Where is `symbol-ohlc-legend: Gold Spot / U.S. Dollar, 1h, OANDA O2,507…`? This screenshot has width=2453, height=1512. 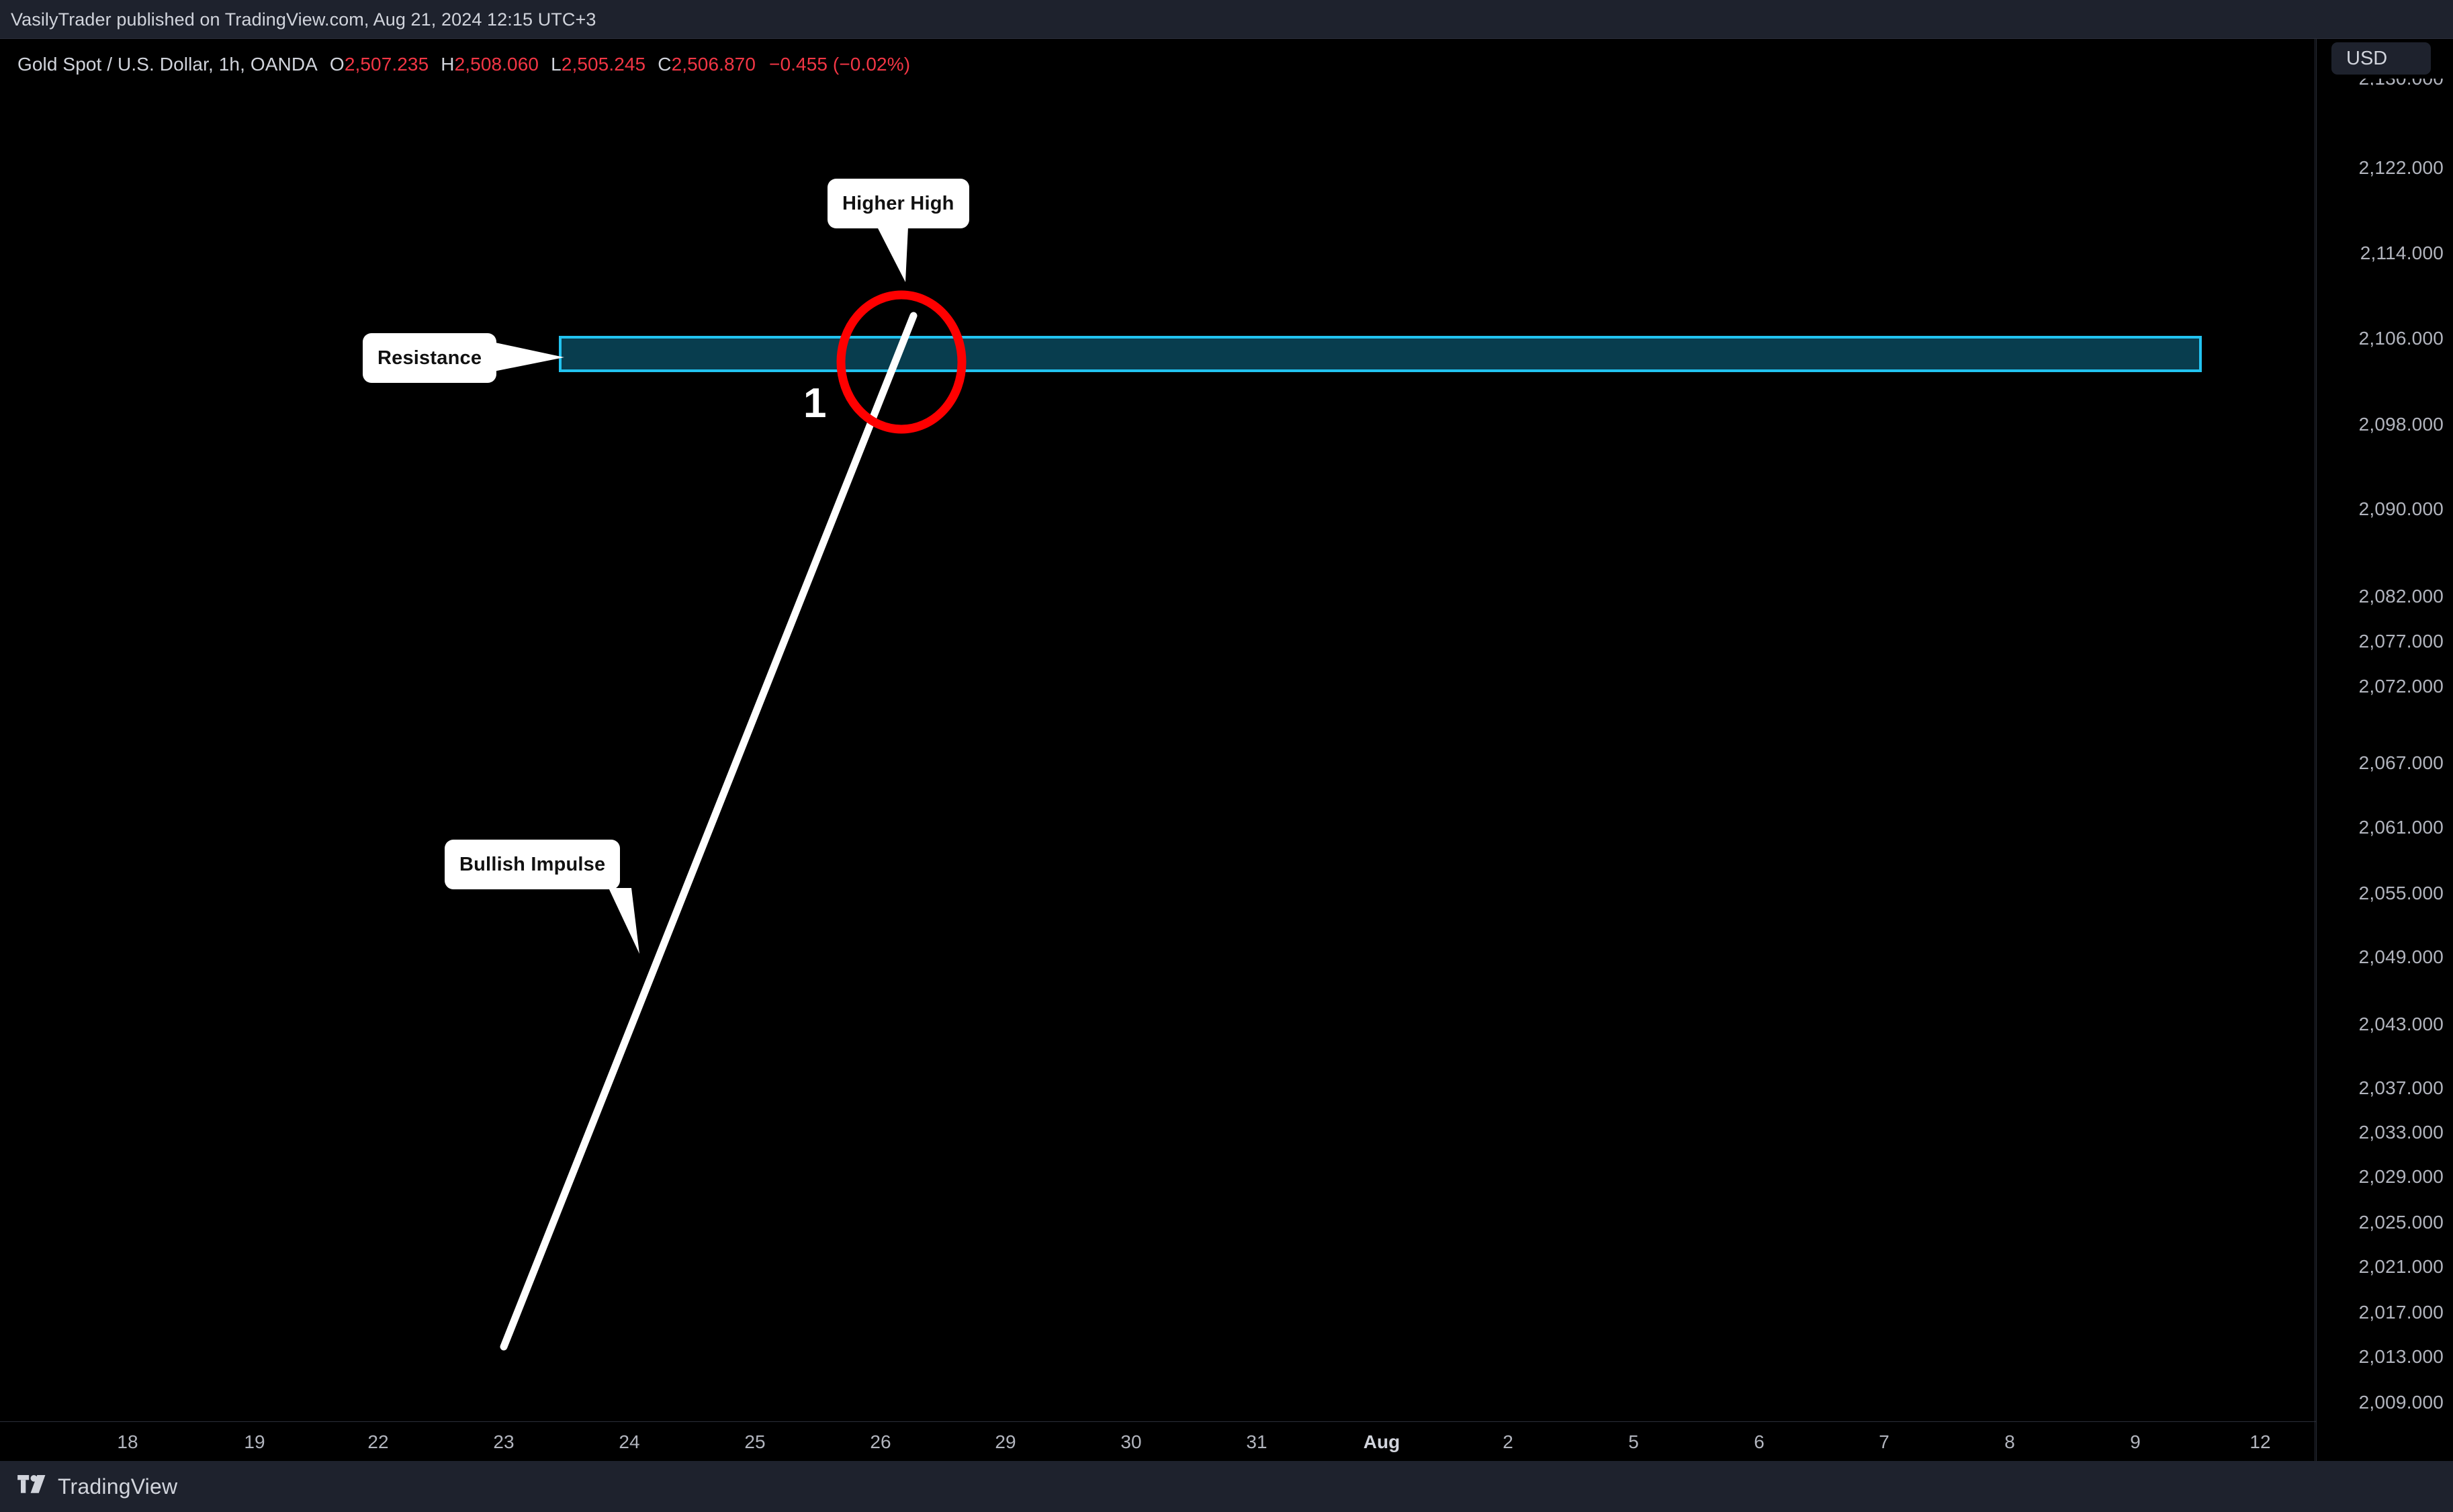 symbol-ohlc-legend: Gold Spot / U.S. Dollar, 1h, OANDA O2,507… is located at coordinates (464, 64).